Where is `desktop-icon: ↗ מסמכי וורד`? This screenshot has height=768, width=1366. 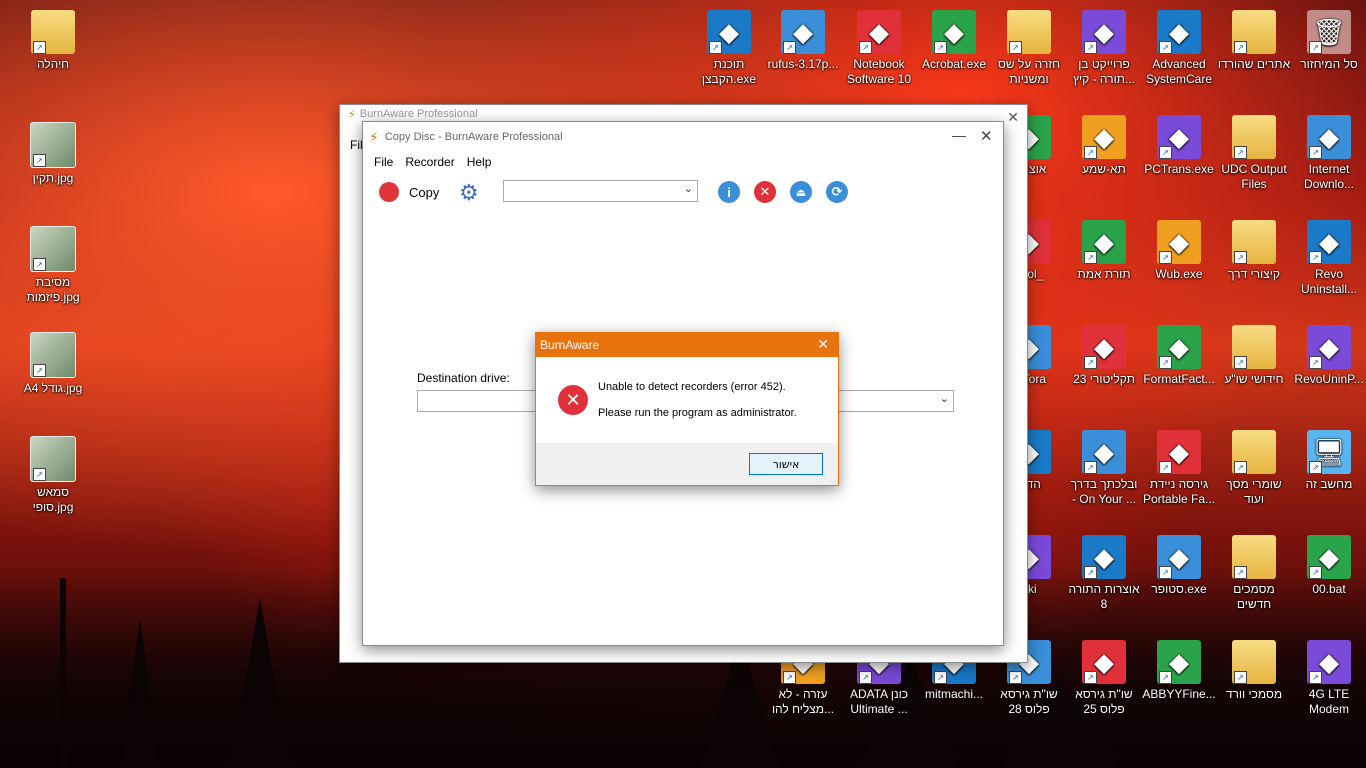
desktop-icon: ↗ מסמכי וורד is located at coordinates (1254, 671).